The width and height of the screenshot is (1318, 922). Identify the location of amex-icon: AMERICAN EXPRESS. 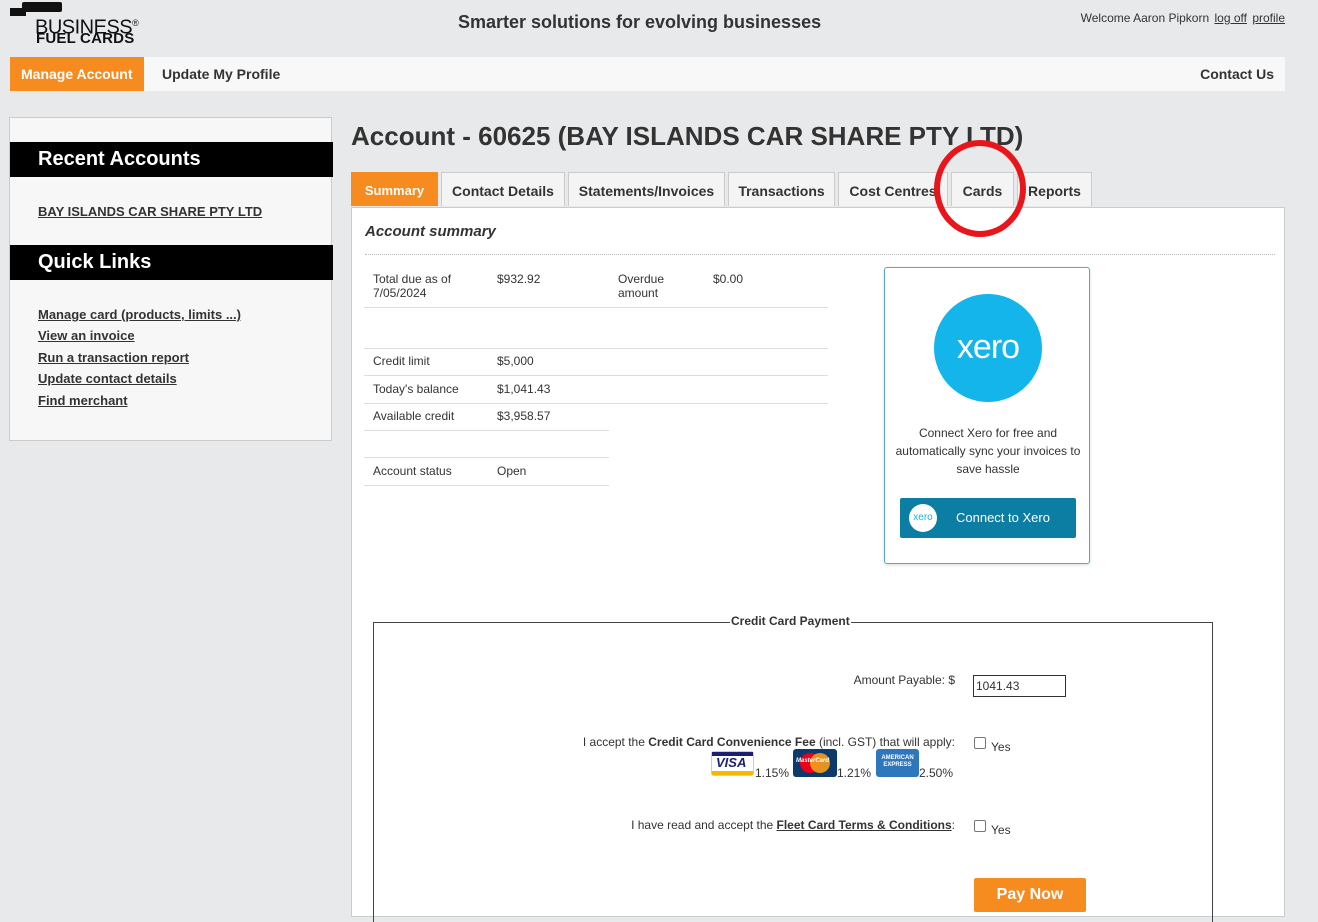
(897, 763).